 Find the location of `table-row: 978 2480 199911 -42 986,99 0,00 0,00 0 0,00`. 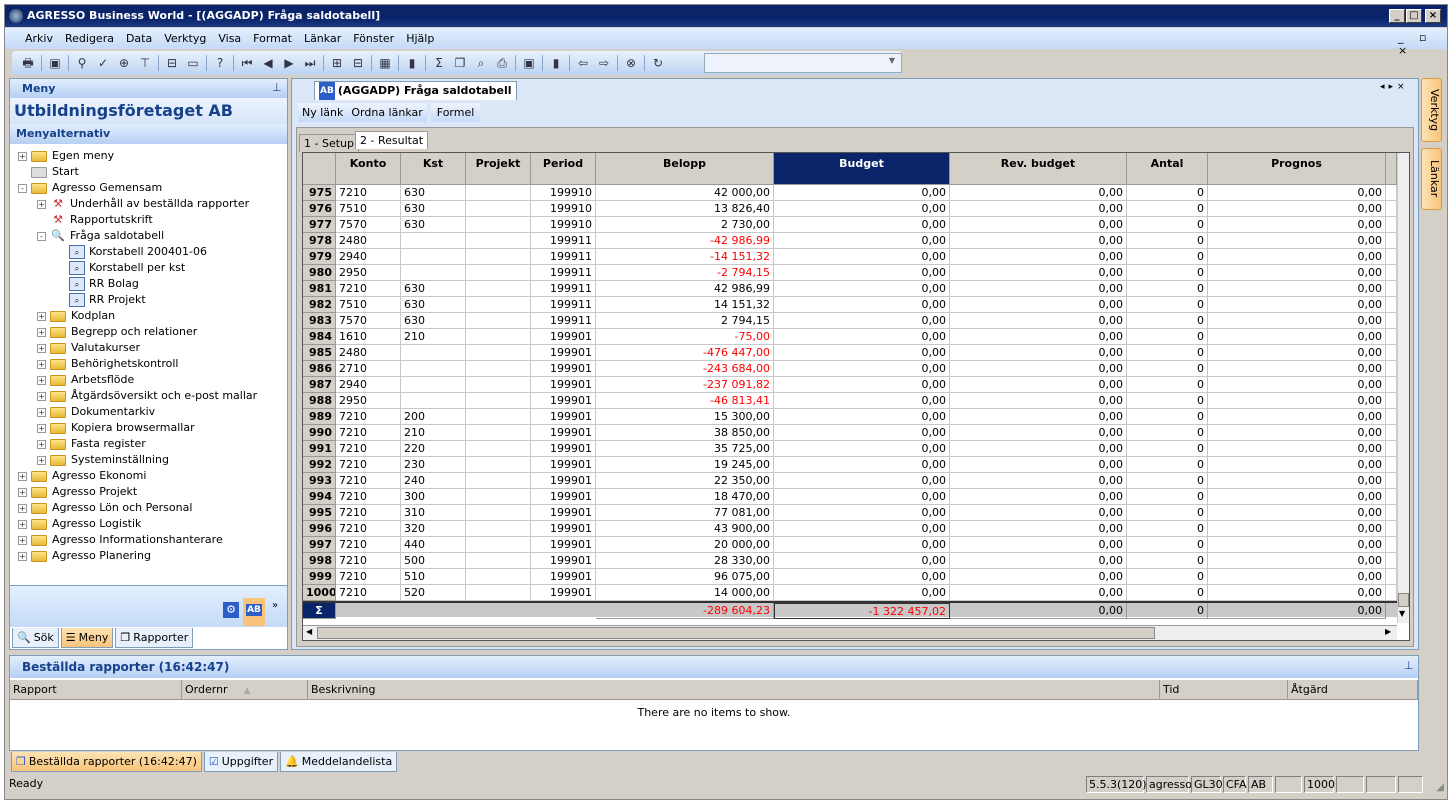

table-row: 978 2480 199911 -42 986,99 0,00 0,00 0 0,00 is located at coordinates (850, 241).